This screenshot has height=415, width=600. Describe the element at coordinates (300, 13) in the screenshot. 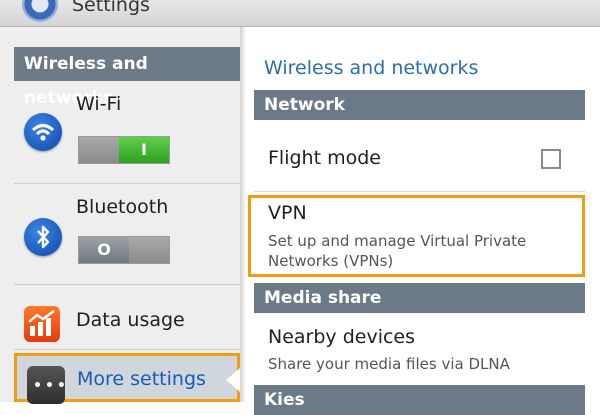

I see `action-bar: Settings` at that location.